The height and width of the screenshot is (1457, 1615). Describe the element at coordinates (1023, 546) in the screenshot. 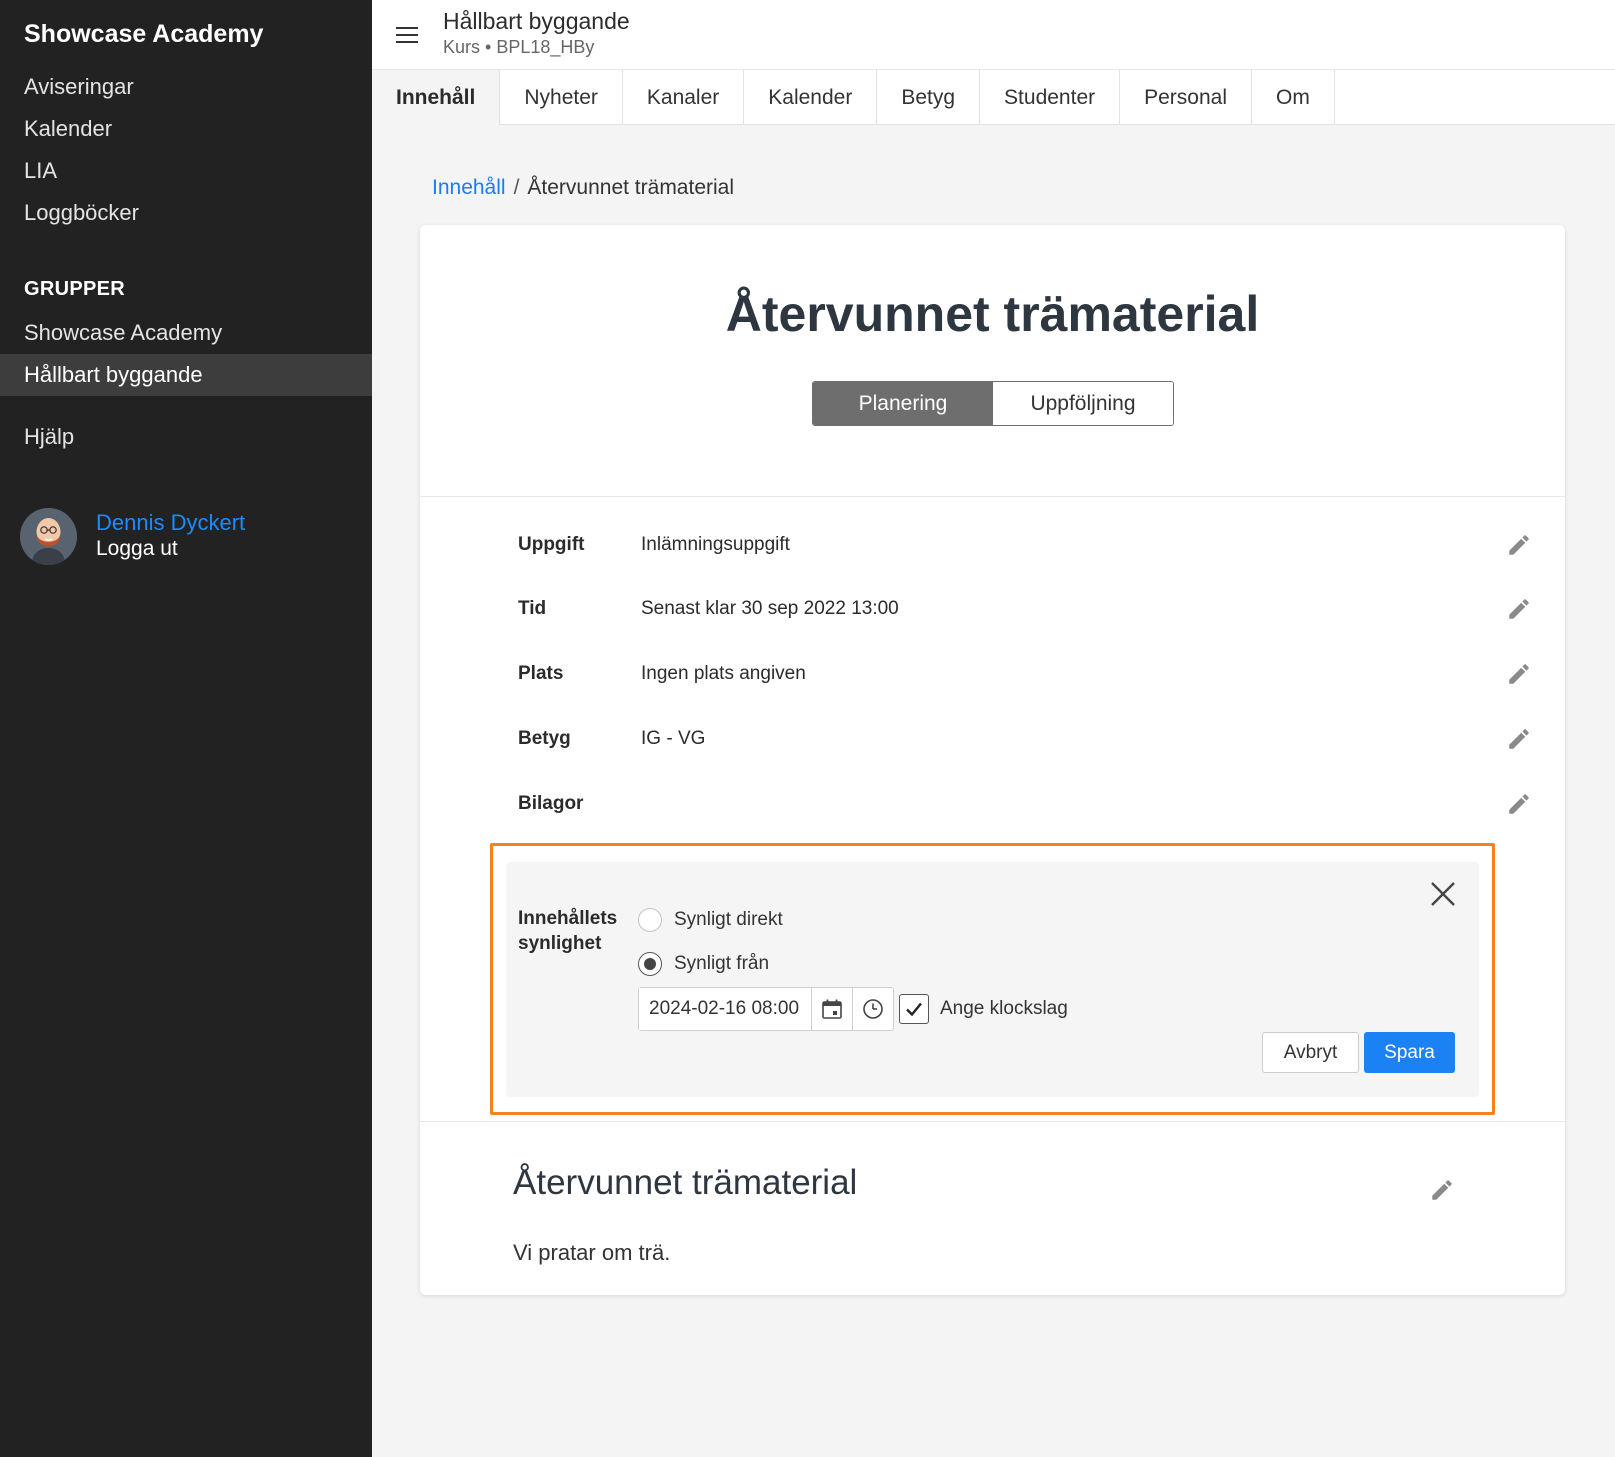

I see `row-uppgift: Uppgift Inlämningsuppgift` at that location.